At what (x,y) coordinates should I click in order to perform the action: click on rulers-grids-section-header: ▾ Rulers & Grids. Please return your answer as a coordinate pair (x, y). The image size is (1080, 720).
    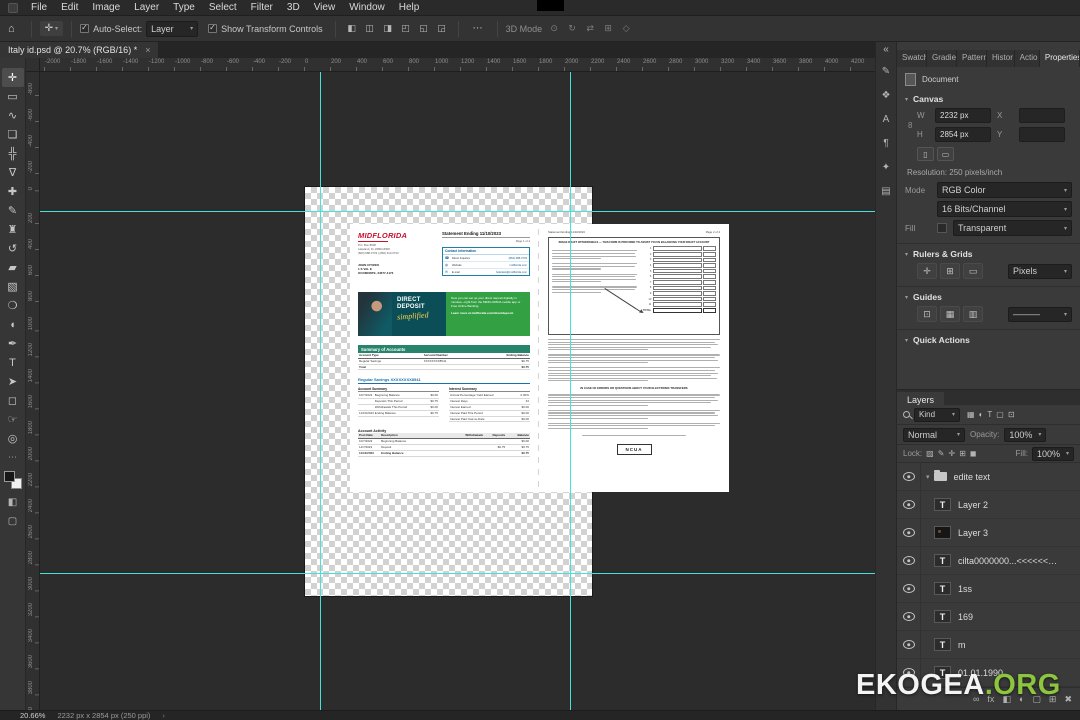
    Looking at the image, I should click on (988, 254).